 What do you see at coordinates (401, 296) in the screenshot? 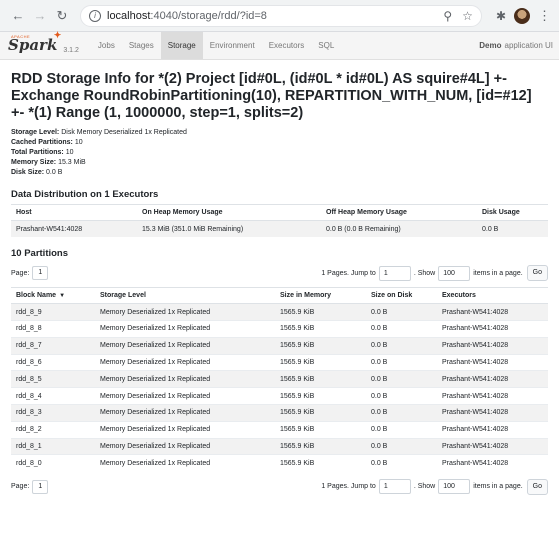
I see `col-size-on-disk: Size on Disk` at bounding box center [401, 296].